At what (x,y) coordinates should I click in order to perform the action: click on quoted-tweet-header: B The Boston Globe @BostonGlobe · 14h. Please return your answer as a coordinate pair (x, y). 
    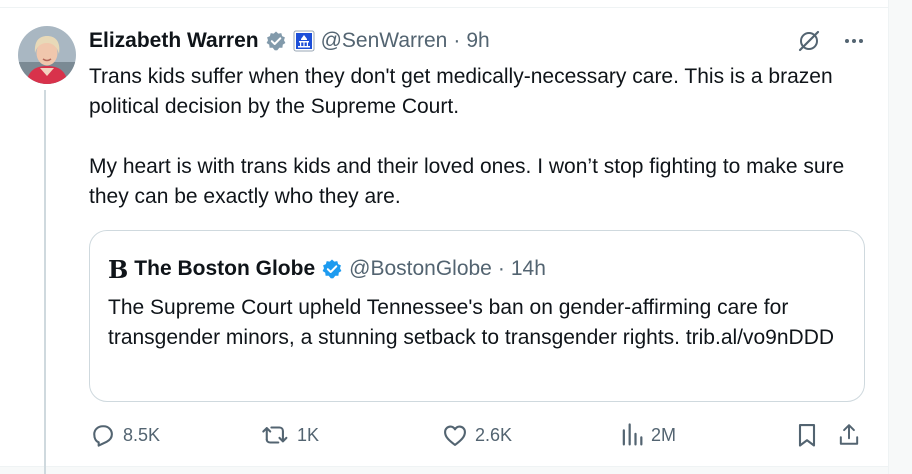
    Looking at the image, I should click on (327, 269).